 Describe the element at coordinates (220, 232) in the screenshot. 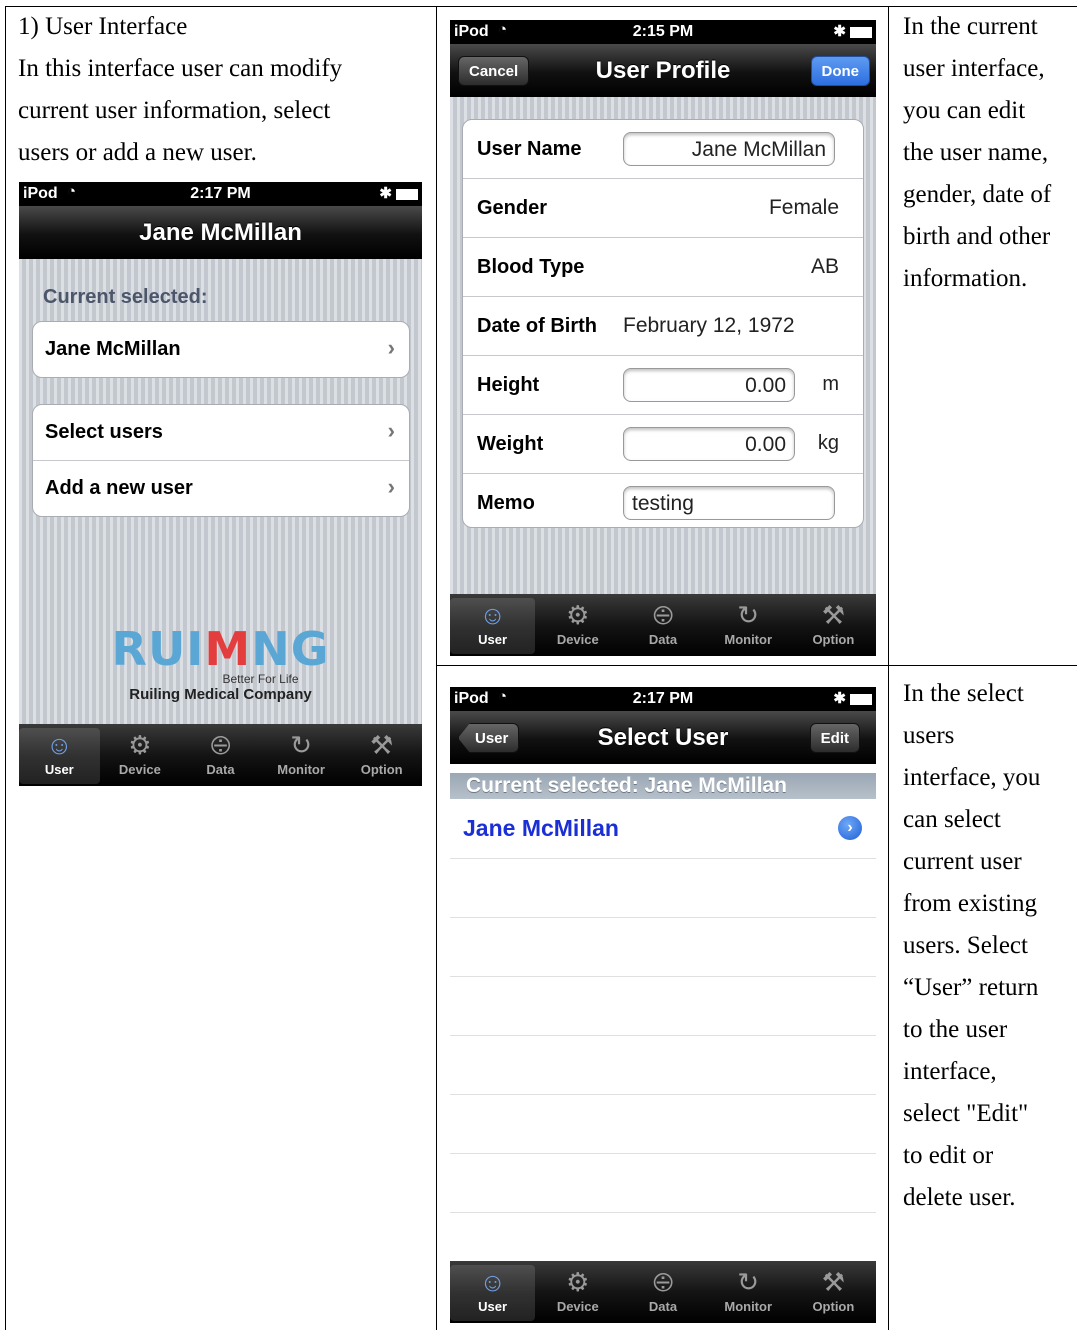

I see `nav-title: Jane McMillan` at that location.